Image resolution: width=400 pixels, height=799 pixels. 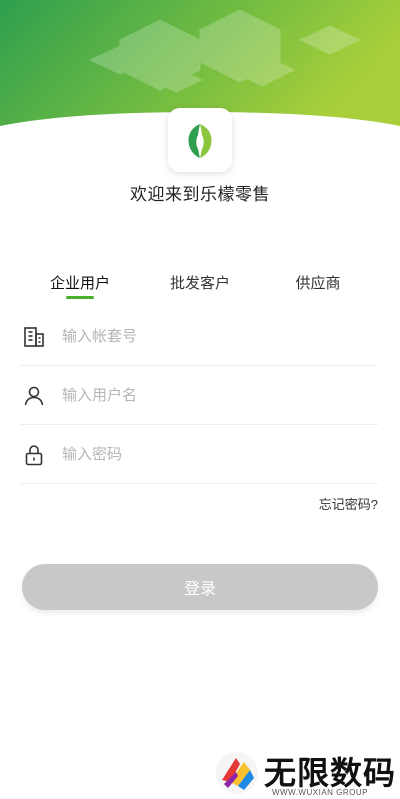 What do you see at coordinates (200, 282) in the screenshot?
I see `tab-wholesale-customer: 批发客户` at bounding box center [200, 282].